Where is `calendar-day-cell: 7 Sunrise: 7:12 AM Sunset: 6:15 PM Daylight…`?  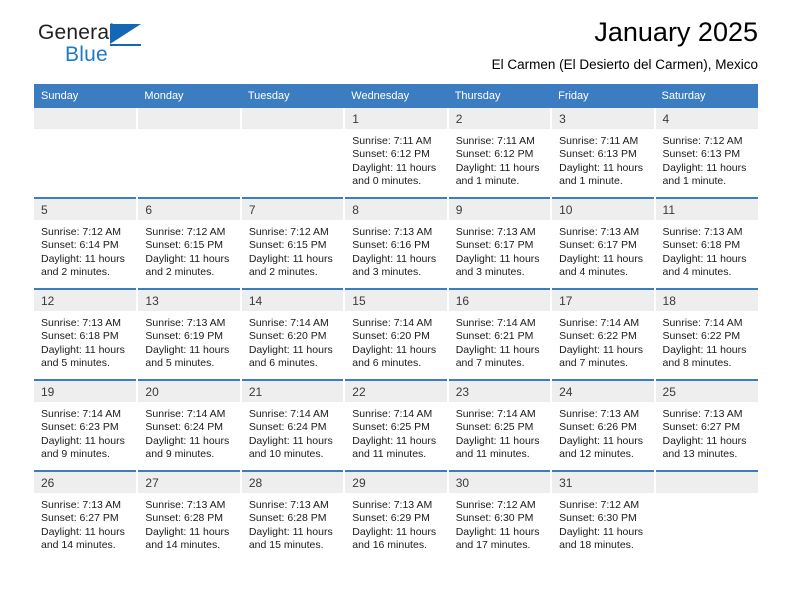
calendar-day-cell: 7 Sunrise: 7:12 AM Sunset: 6:15 PM Daylight… is located at coordinates (293, 243).